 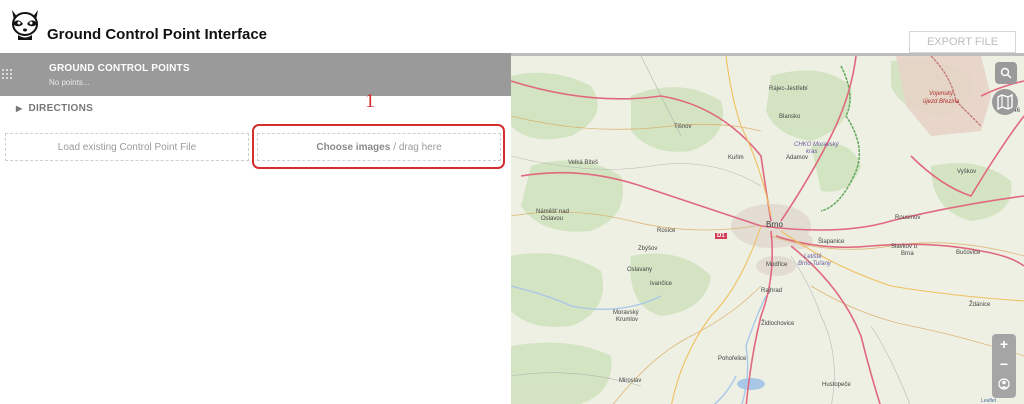 What do you see at coordinates (119, 68) in the screenshot?
I see `gcp-panel-title: GROUND CONTROL POINTS` at bounding box center [119, 68].